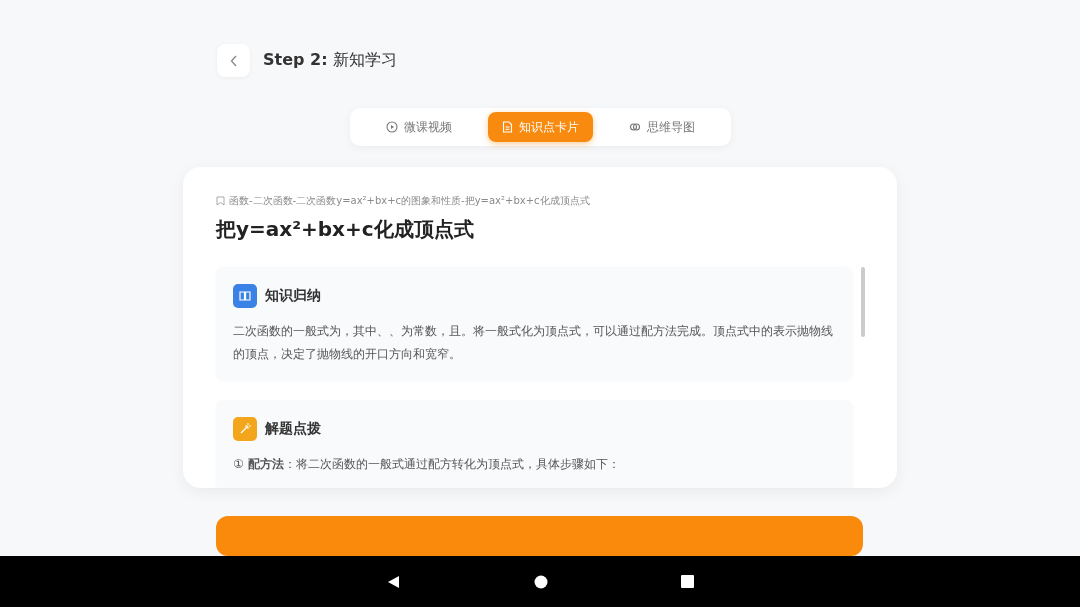 This screenshot has width=1080, height=607. Describe the element at coordinates (391, 127) in the screenshot. I see `play-circle-icon` at that location.